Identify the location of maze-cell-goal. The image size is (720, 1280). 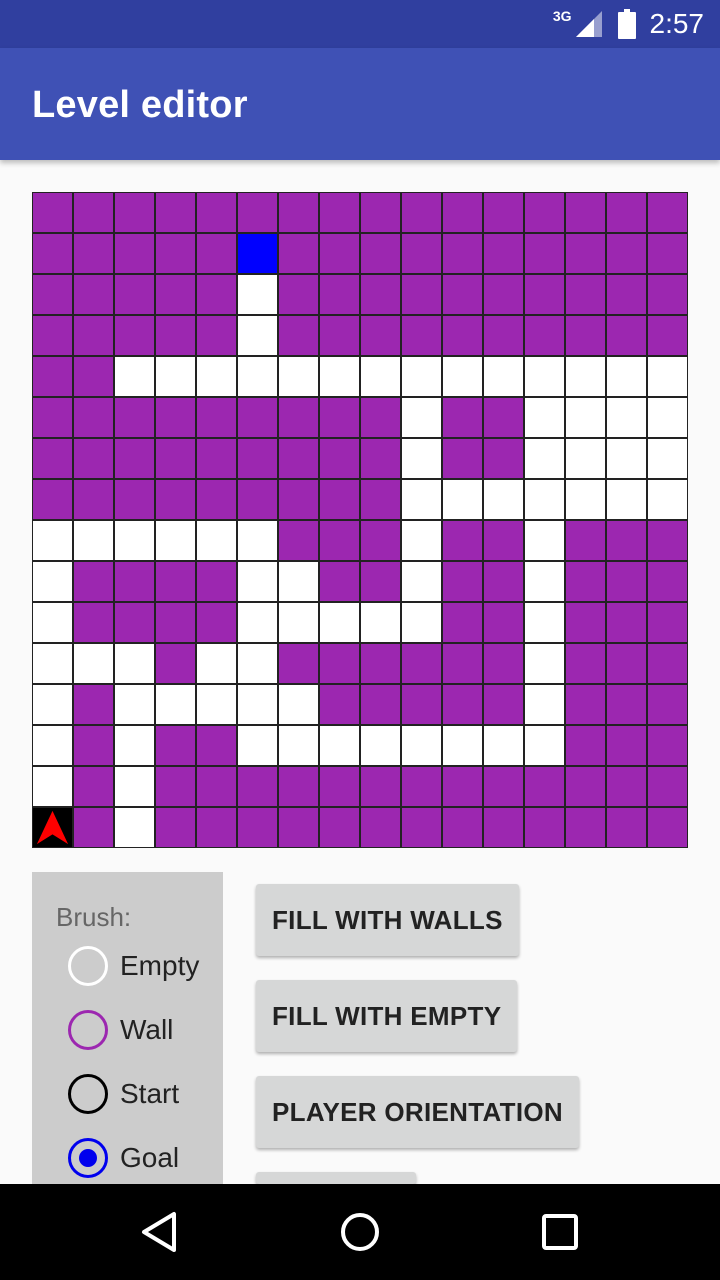
(257, 253).